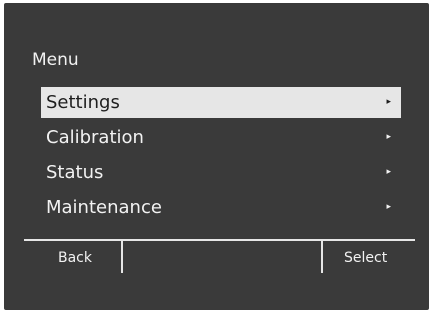  What do you see at coordinates (221, 172) in the screenshot?
I see `menu-item-status: Status ▸` at bounding box center [221, 172].